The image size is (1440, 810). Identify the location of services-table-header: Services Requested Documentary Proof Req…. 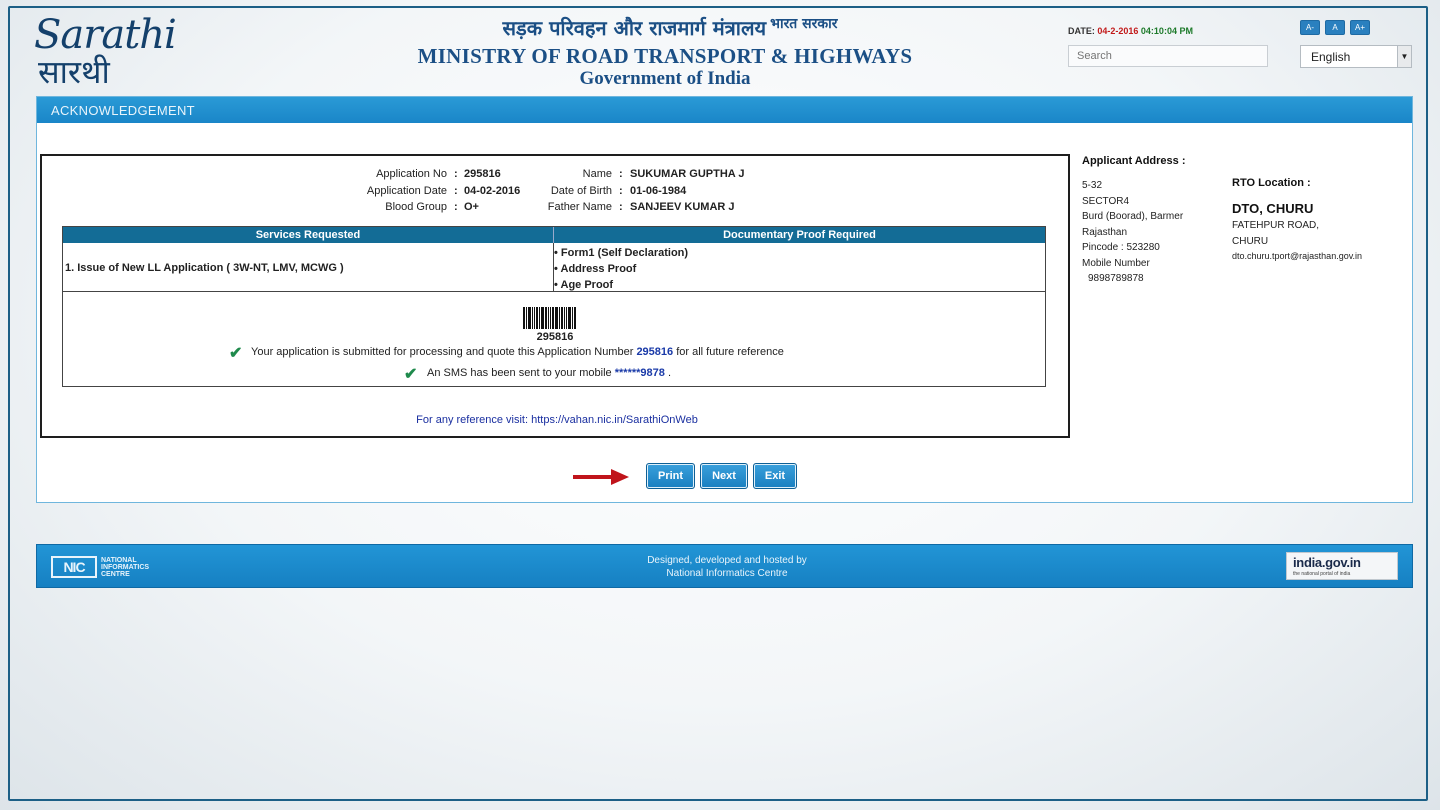
(554, 235).